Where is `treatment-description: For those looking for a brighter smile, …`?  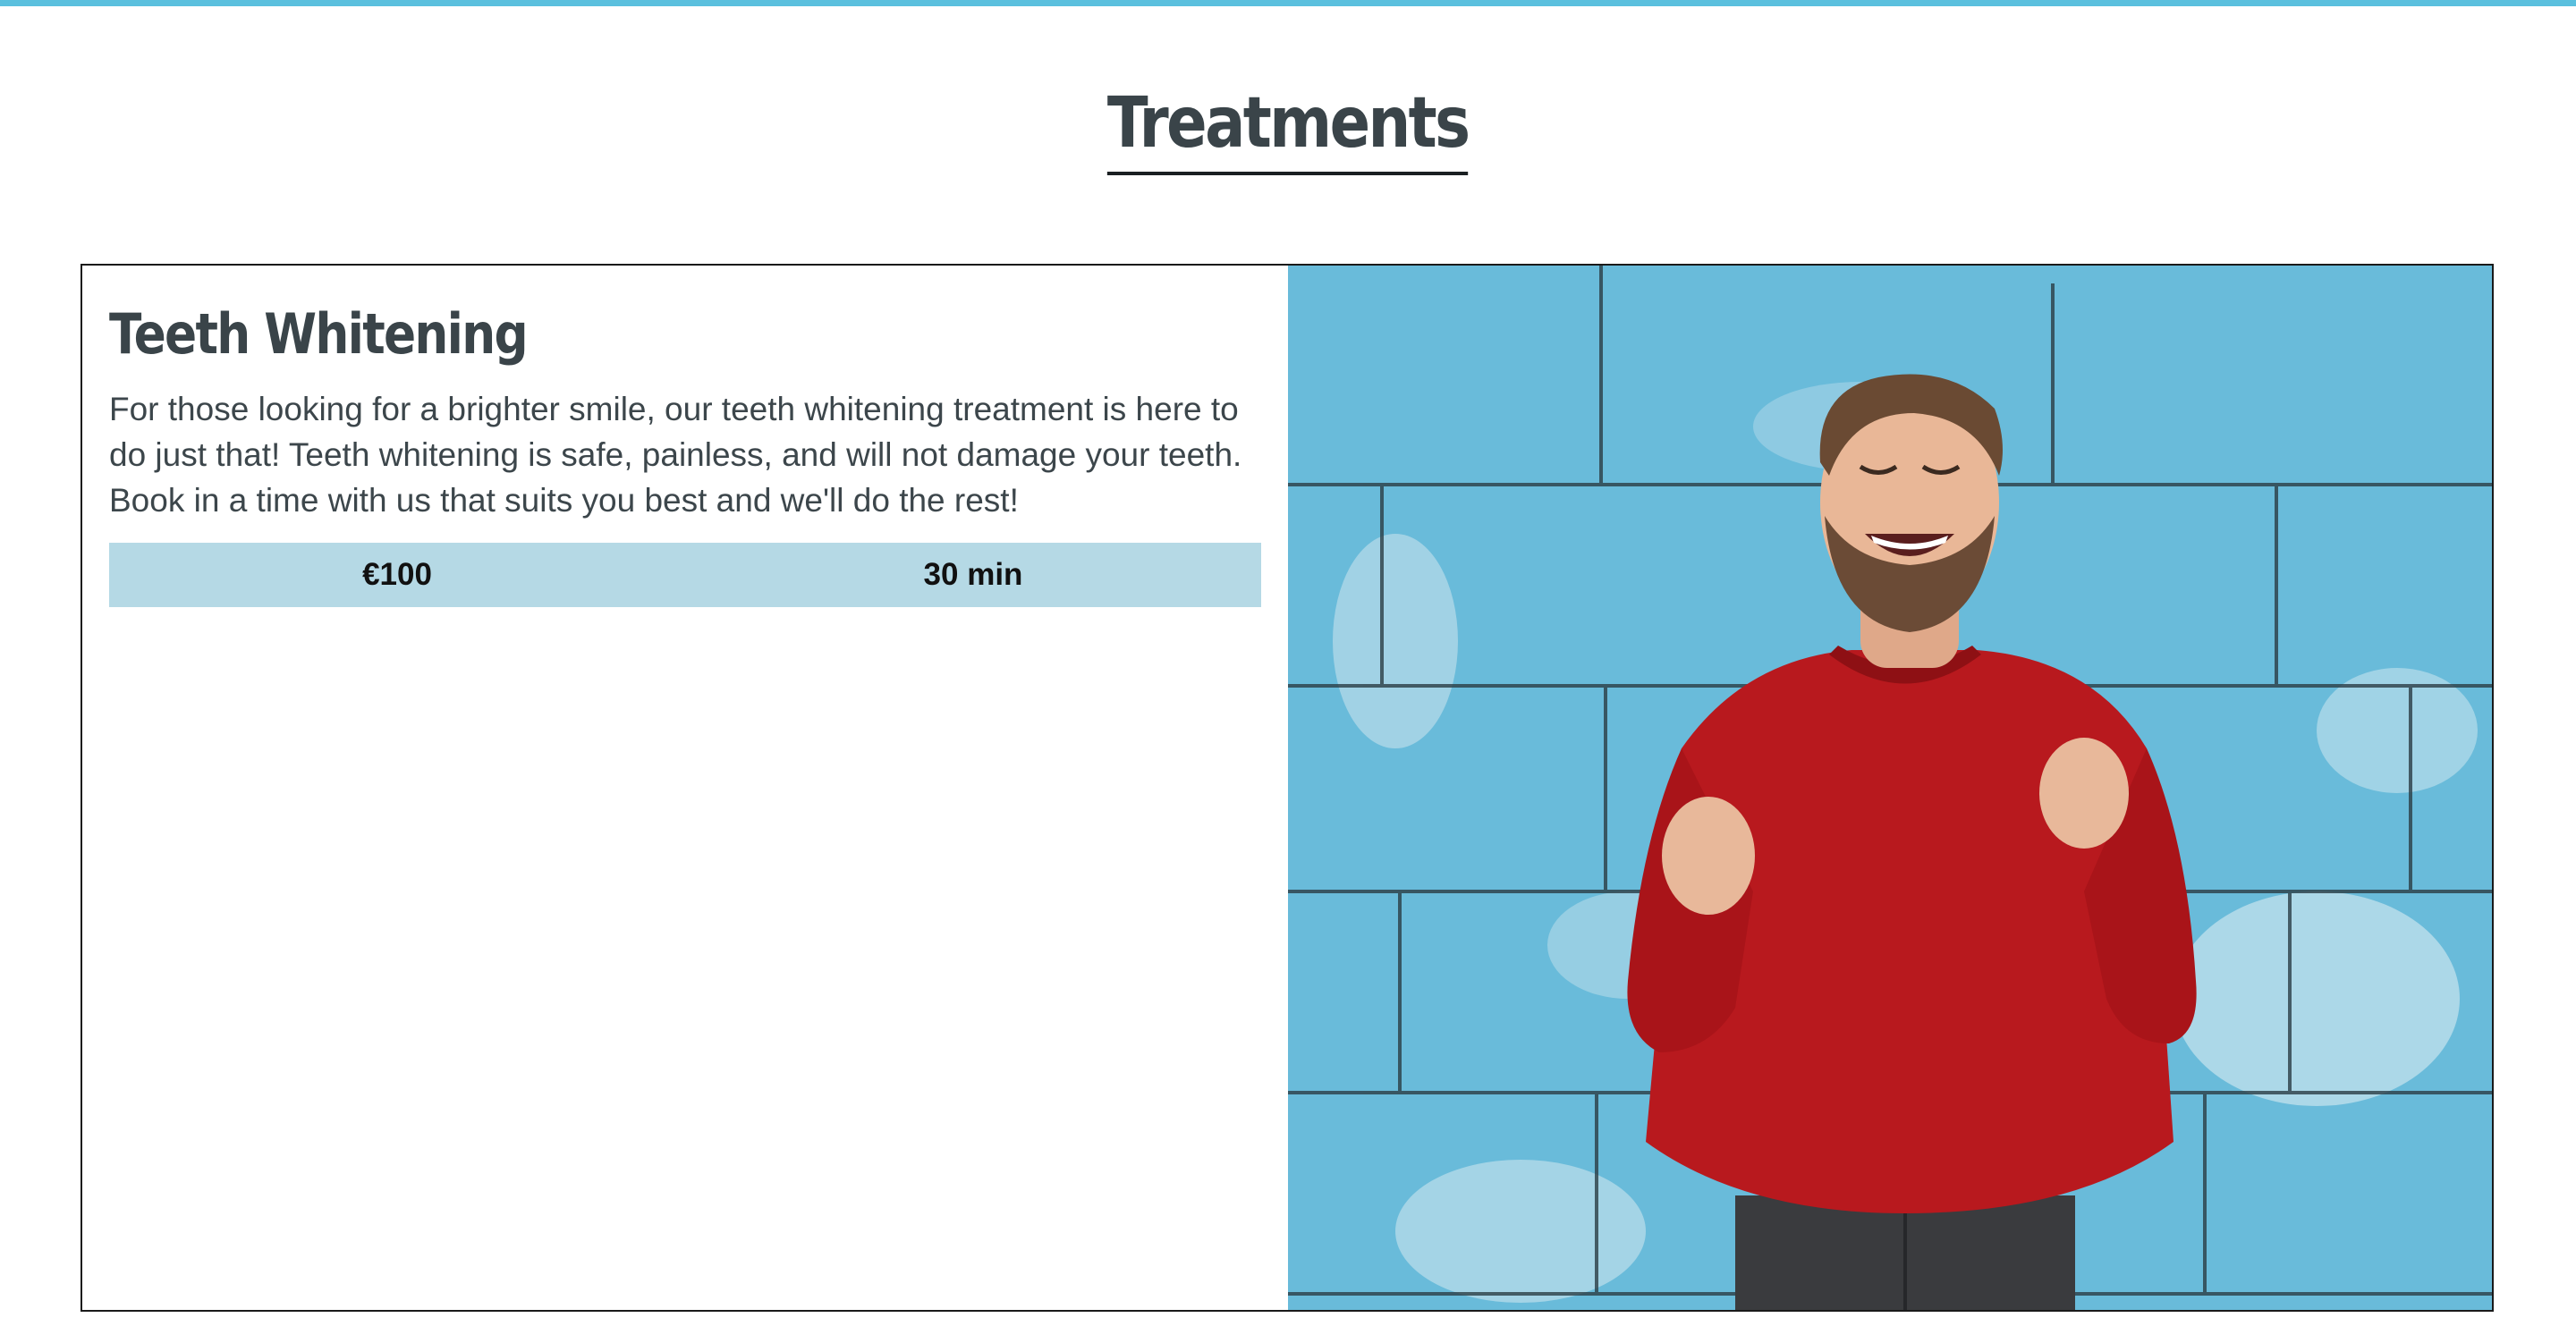
treatment-description: For those looking for a brighter smile, … is located at coordinates (675, 455).